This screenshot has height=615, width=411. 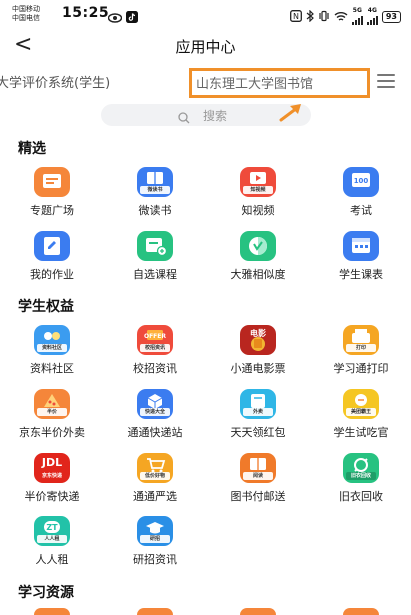 I want to click on app-item-campus-recruit: OFFER 校招资讯 校招资讯, so click(x=155, y=350).